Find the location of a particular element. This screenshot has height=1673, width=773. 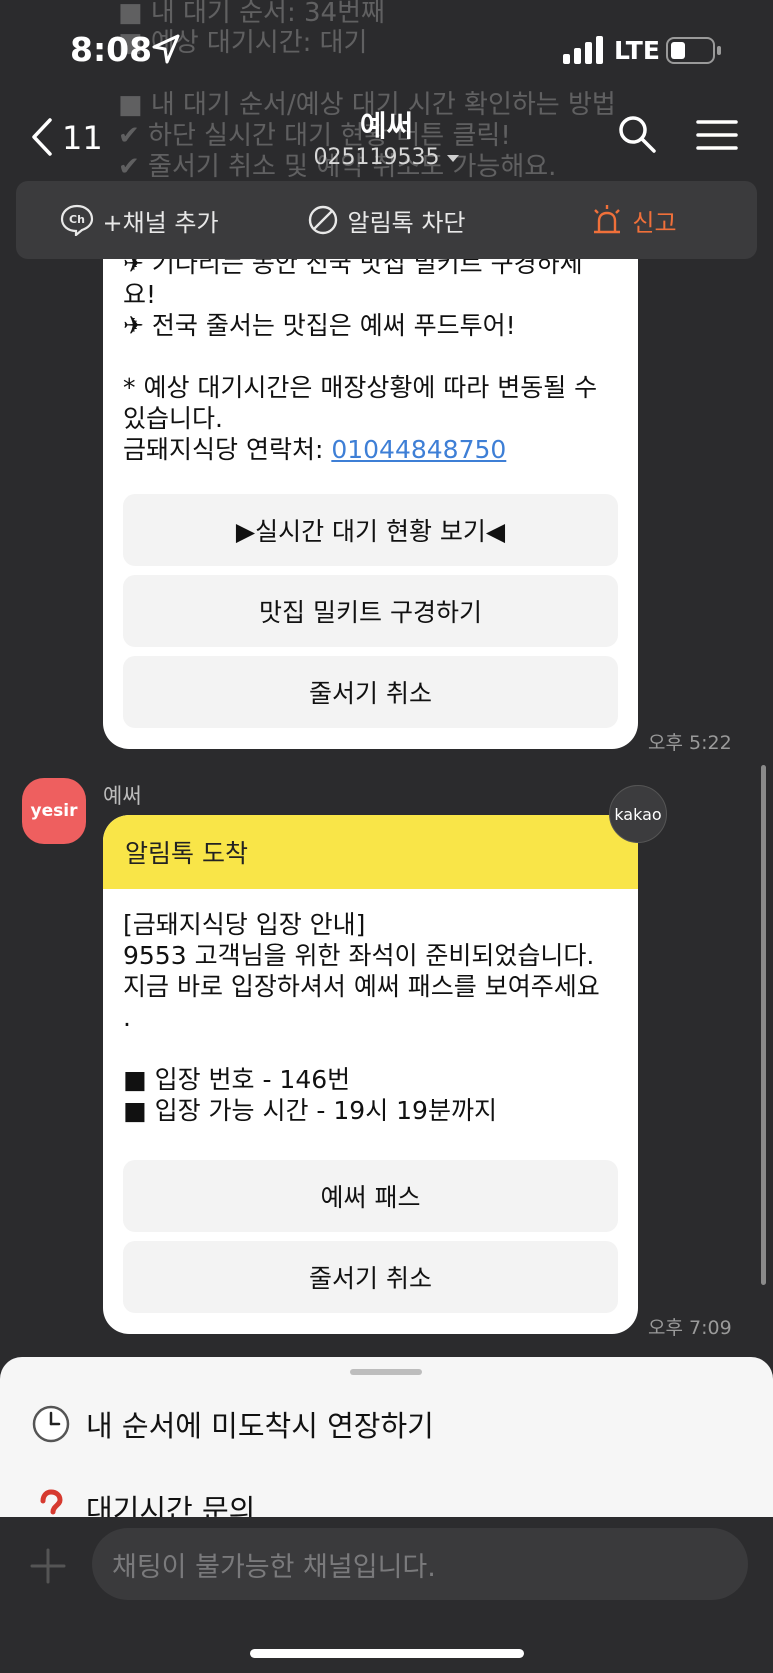

page-title: 예써 is located at coordinates (386, 126).